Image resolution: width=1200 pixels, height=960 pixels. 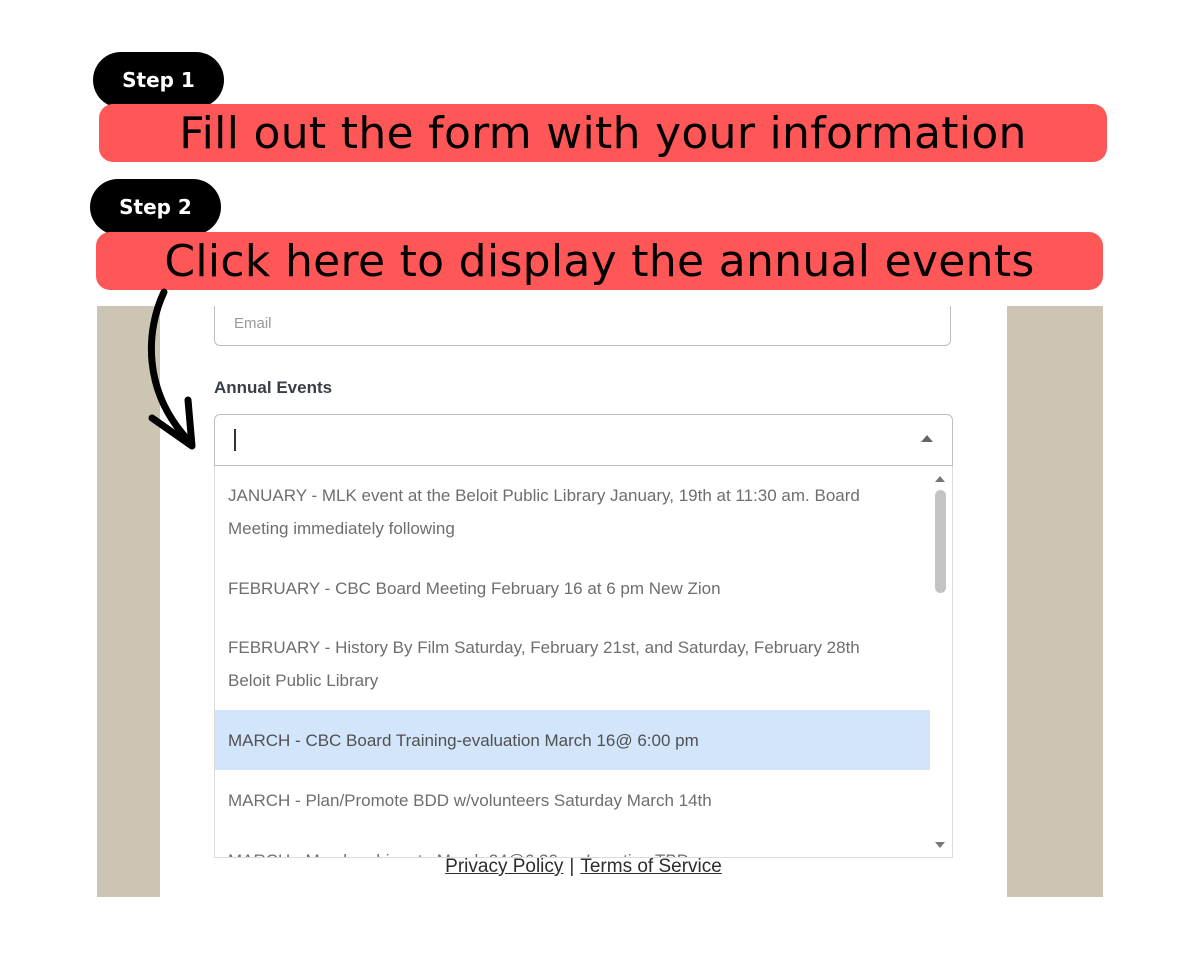 What do you see at coordinates (940, 541) in the screenshot?
I see `scroll-thumb` at bounding box center [940, 541].